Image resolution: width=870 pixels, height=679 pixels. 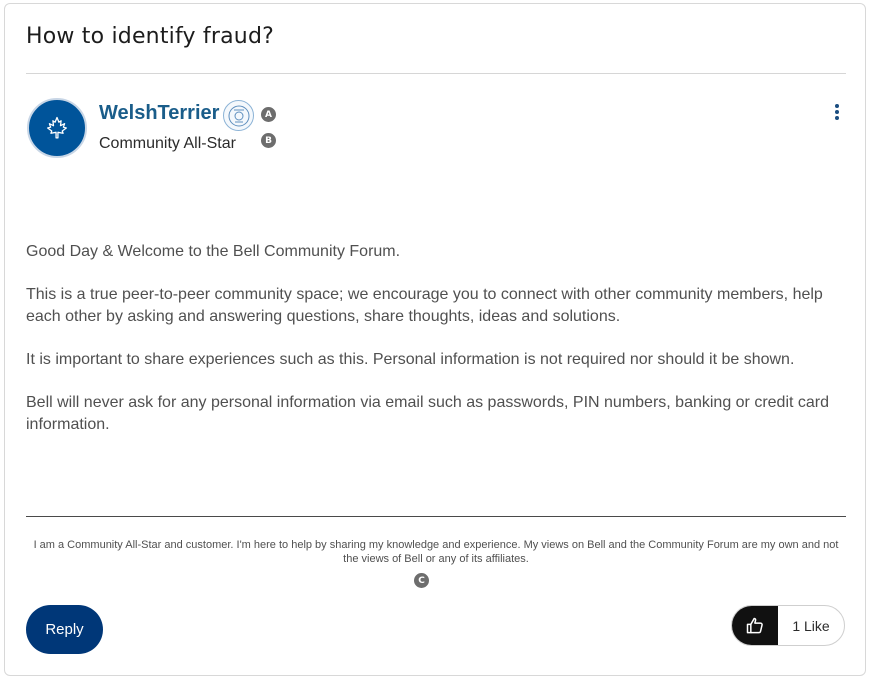 What do you see at coordinates (436, 516) in the screenshot?
I see `signature-divider` at bounding box center [436, 516].